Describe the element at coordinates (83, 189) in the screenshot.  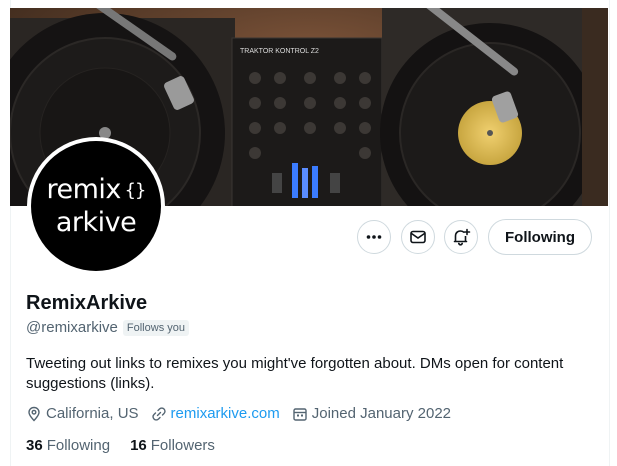
I see `logo-text-remix: remix` at that location.